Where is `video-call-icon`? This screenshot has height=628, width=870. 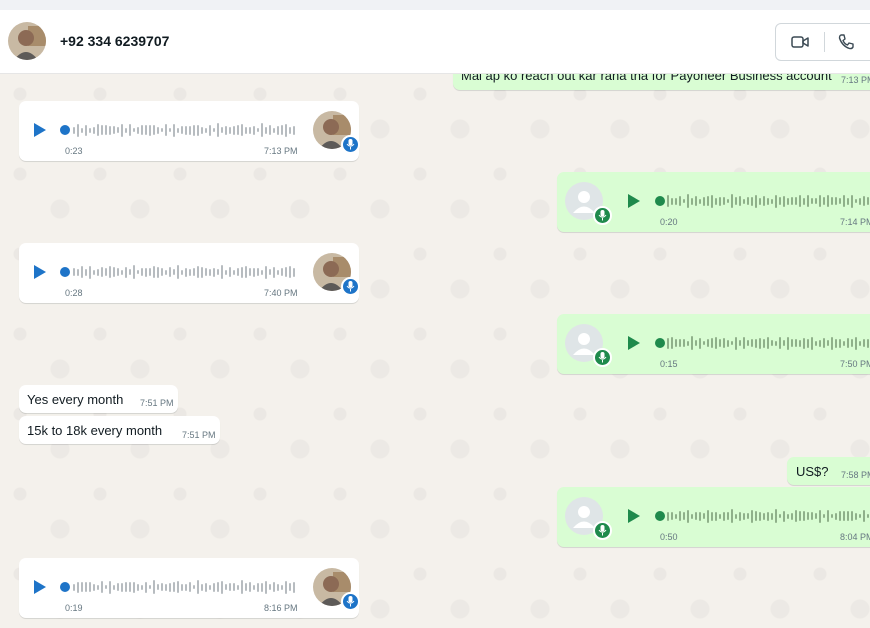
video-call-icon is located at coordinates (800, 42).